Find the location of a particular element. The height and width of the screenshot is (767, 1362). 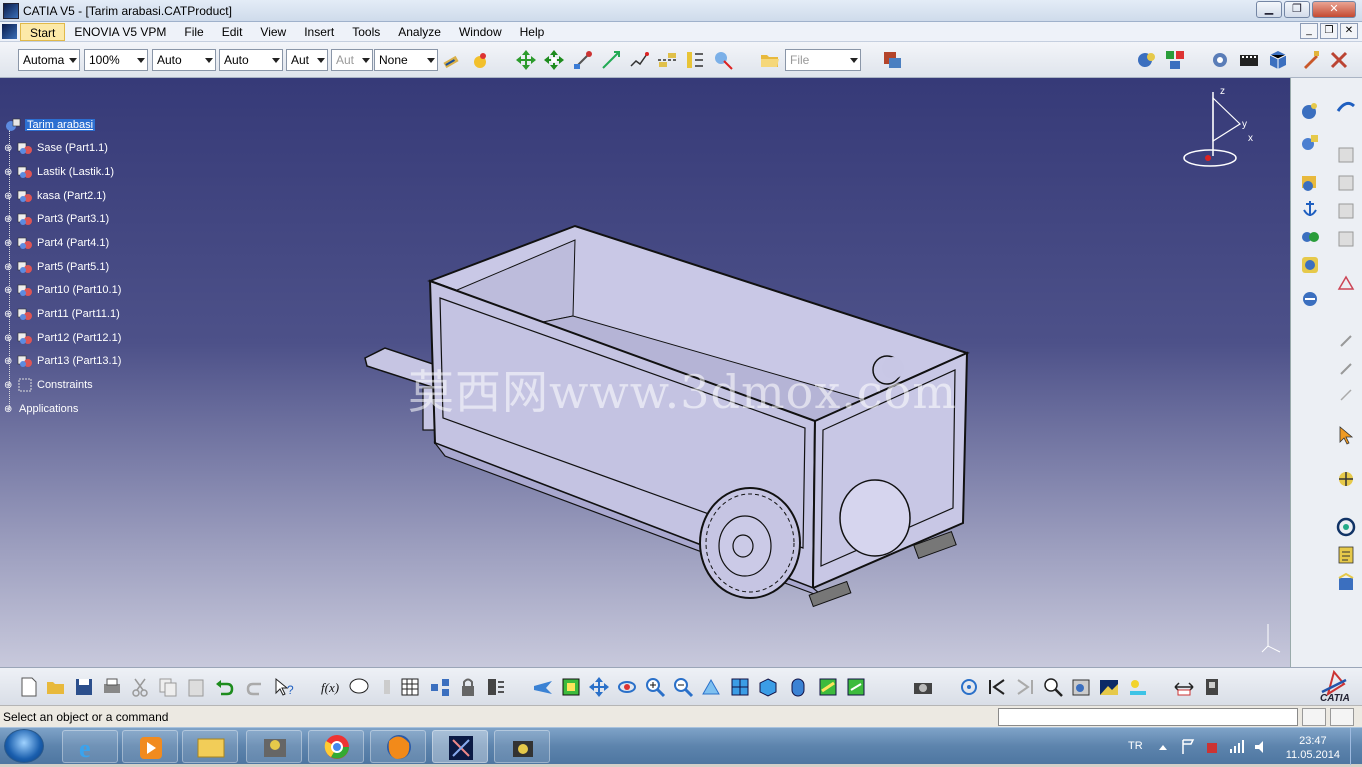

film-icon is located at coordinates (1249, 60).